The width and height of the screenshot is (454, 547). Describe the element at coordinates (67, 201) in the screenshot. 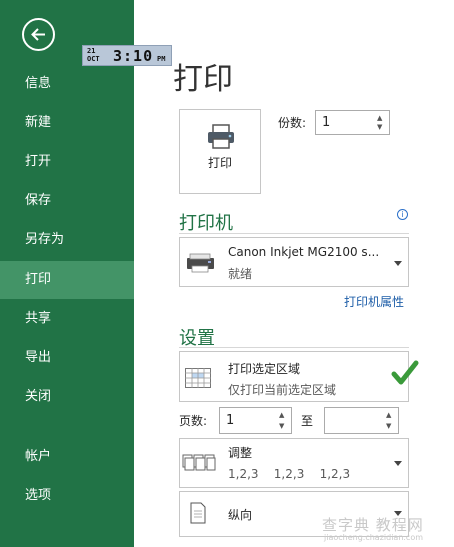

I see `nav-save: 保存` at that location.